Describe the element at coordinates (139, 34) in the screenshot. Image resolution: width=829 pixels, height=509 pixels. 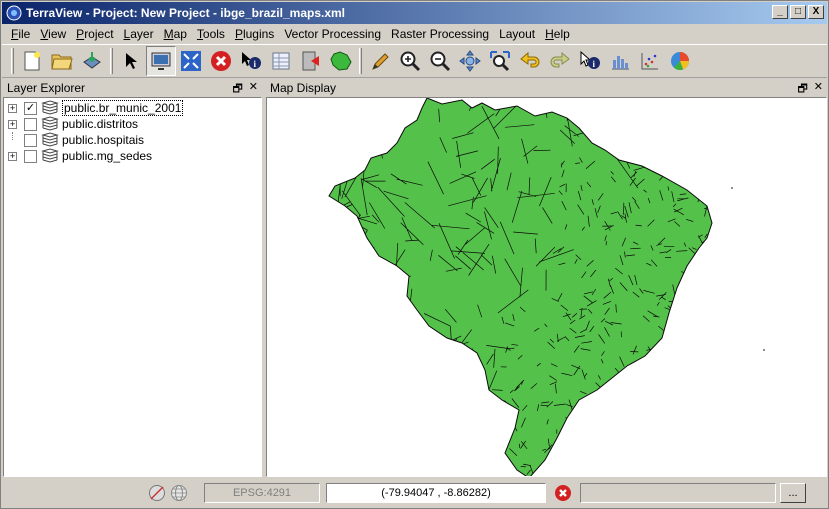
I see `menu-layer: Layer` at that location.